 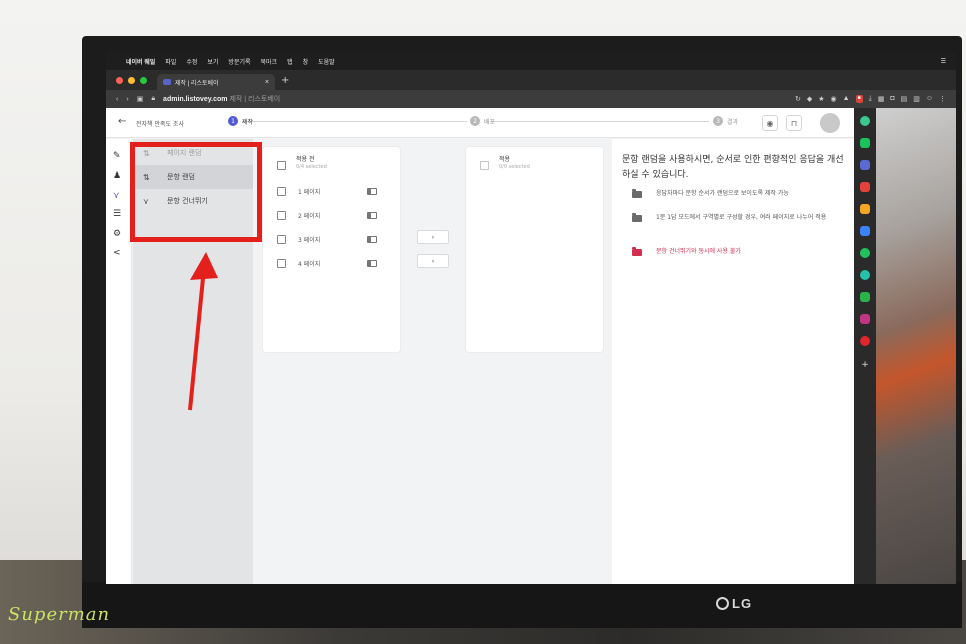 I want to click on tab-close-icon: ×, so click(x=267, y=82).